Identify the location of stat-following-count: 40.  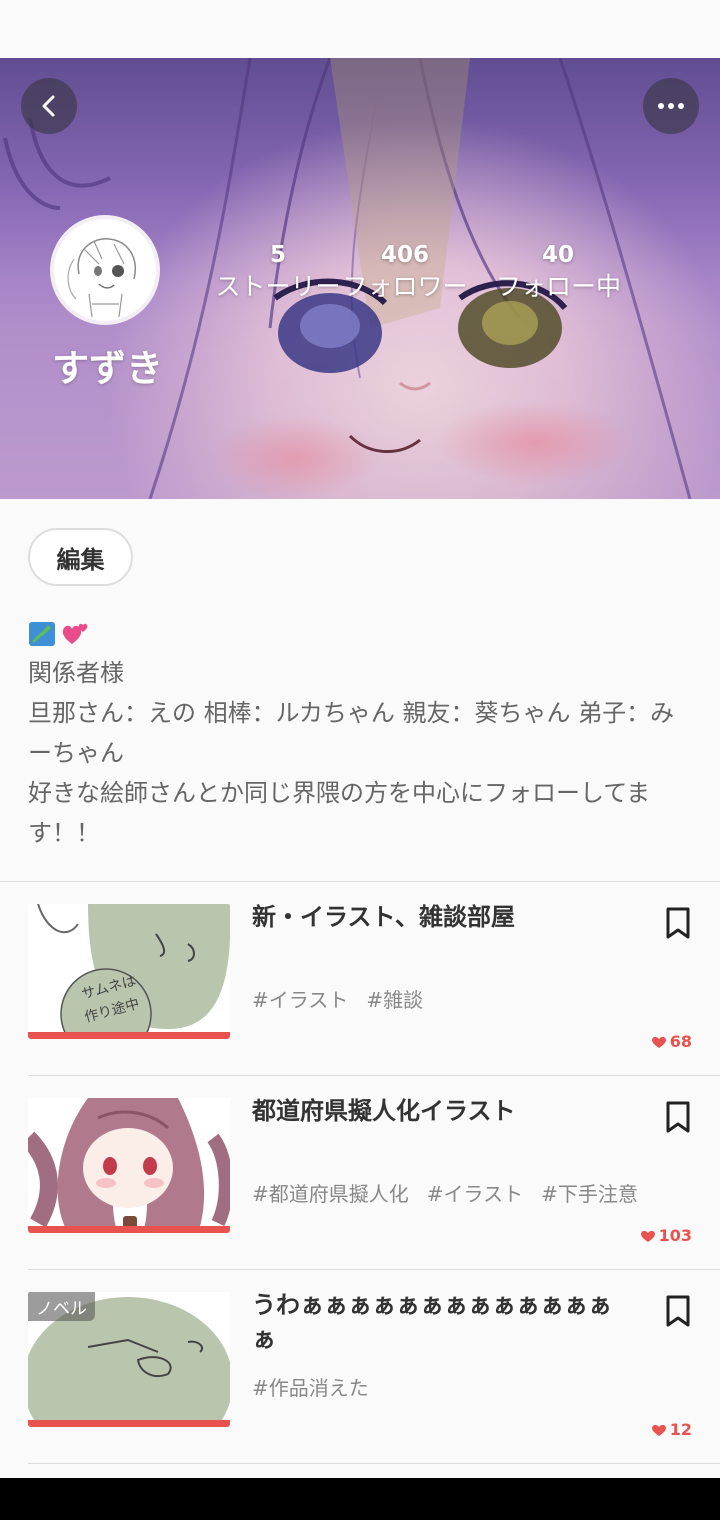
(557, 255).